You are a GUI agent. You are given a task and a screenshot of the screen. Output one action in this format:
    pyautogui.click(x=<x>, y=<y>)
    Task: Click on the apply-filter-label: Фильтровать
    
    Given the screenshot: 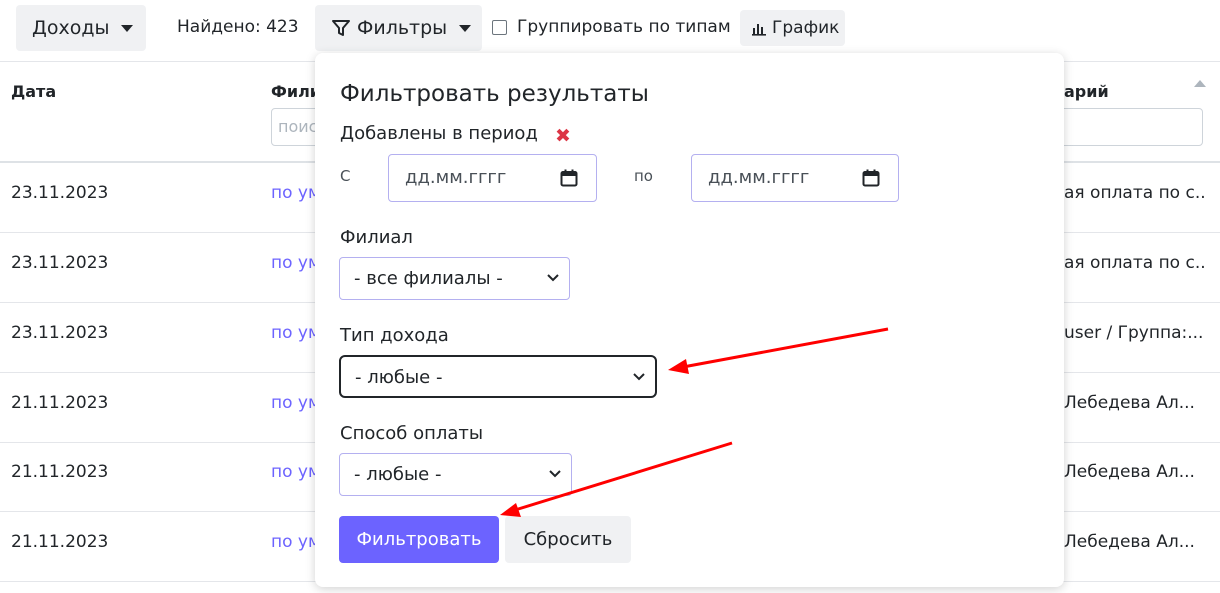 What is the action you would take?
    pyautogui.click(x=419, y=539)
    